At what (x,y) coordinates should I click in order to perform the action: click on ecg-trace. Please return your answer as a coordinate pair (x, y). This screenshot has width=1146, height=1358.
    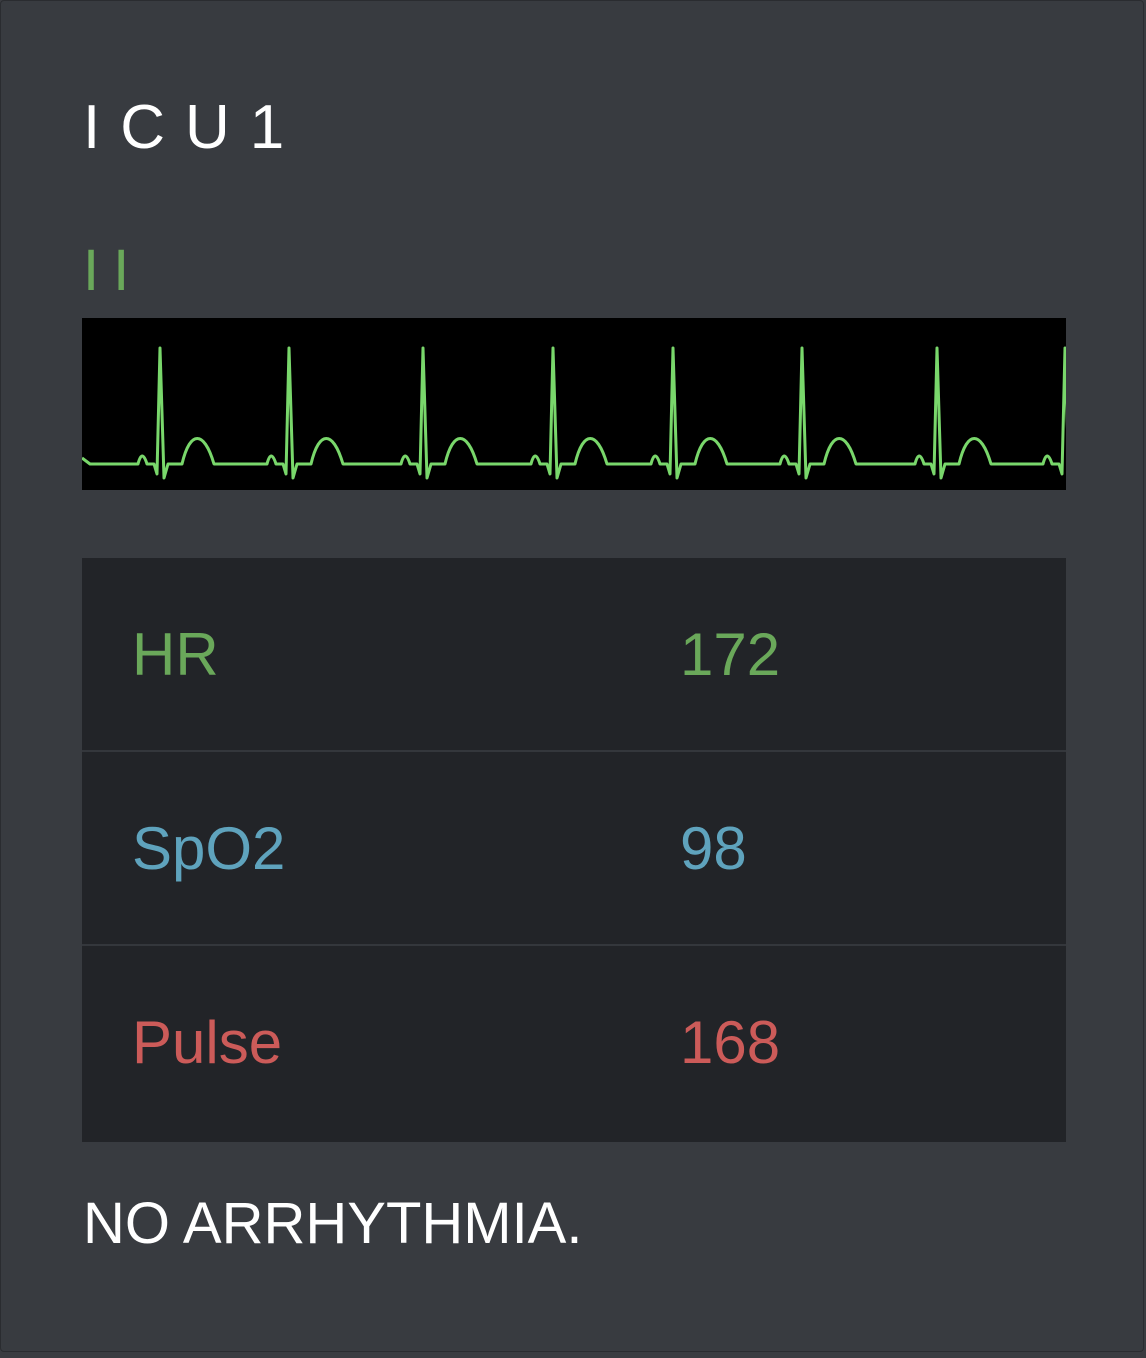
    Looking at the image, I should click on (574, 413).